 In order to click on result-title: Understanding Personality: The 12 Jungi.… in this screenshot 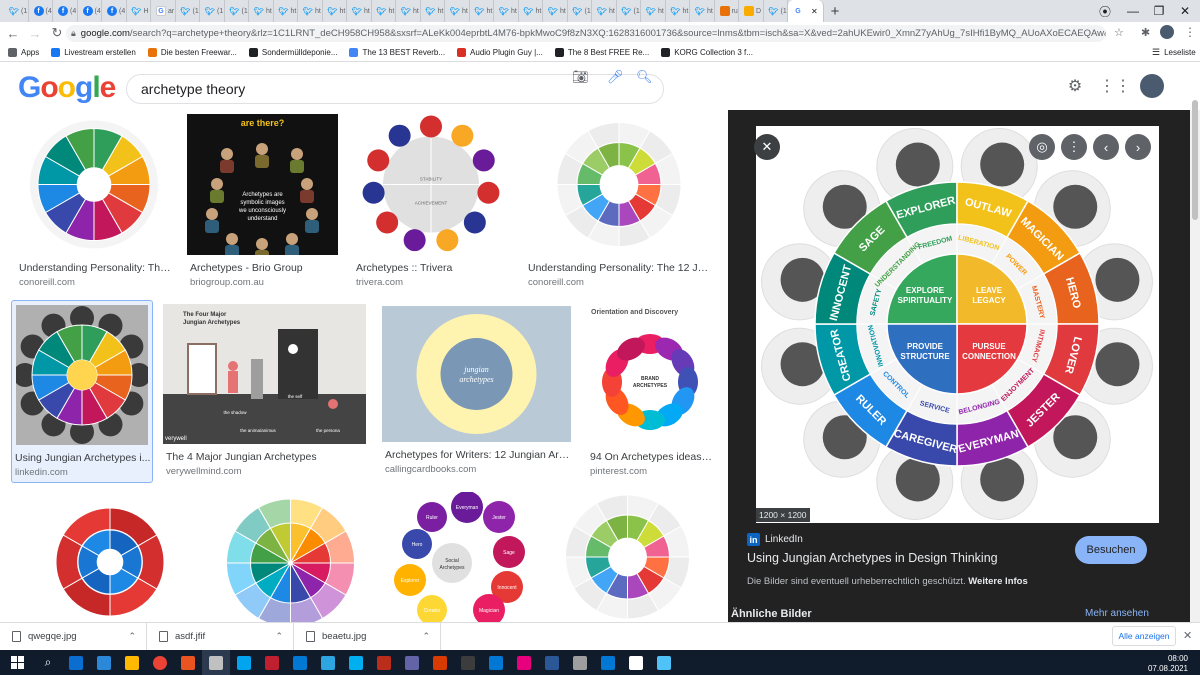, I will do `click(620, 268)`.